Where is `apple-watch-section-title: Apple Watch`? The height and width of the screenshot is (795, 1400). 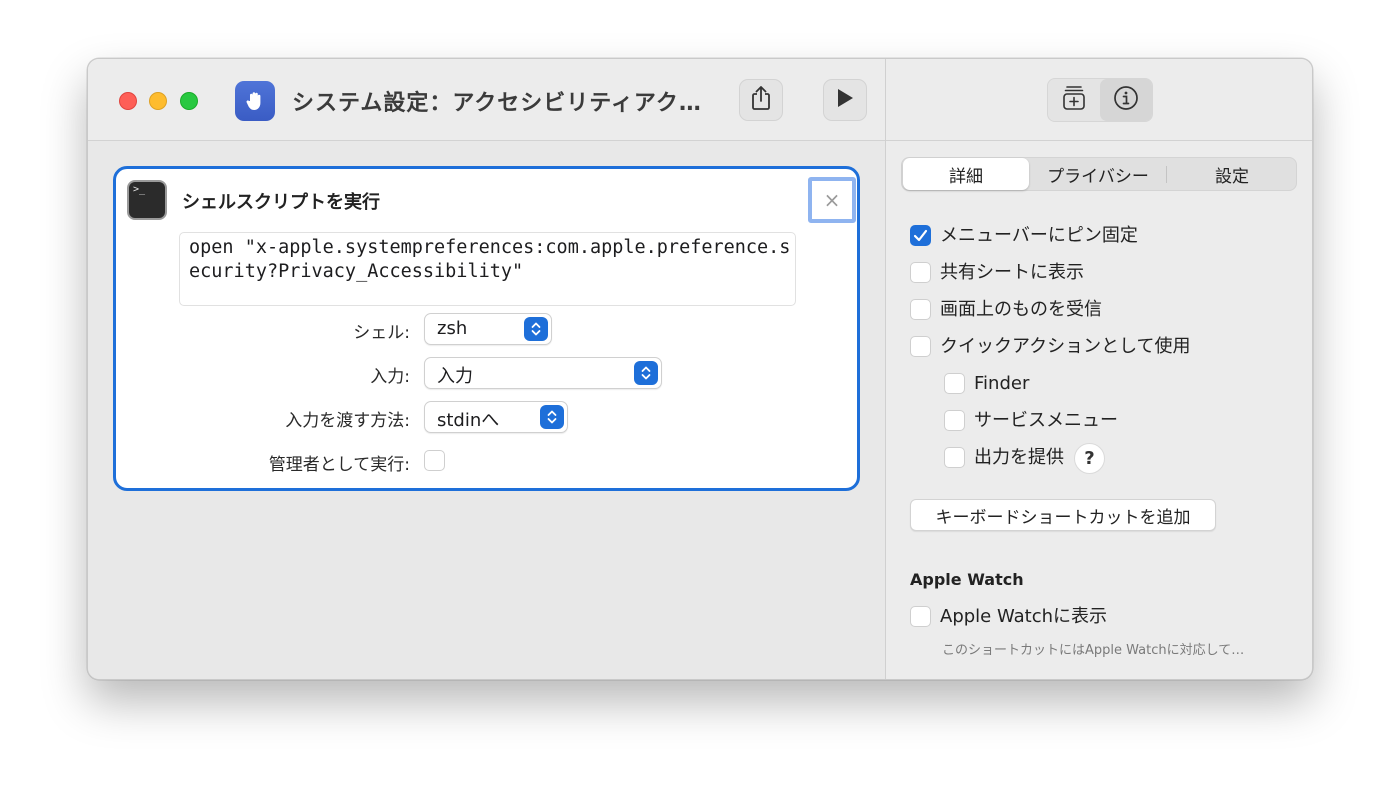
apple-watch-section-title: Apple Watch is located at coordinates (967, 579).